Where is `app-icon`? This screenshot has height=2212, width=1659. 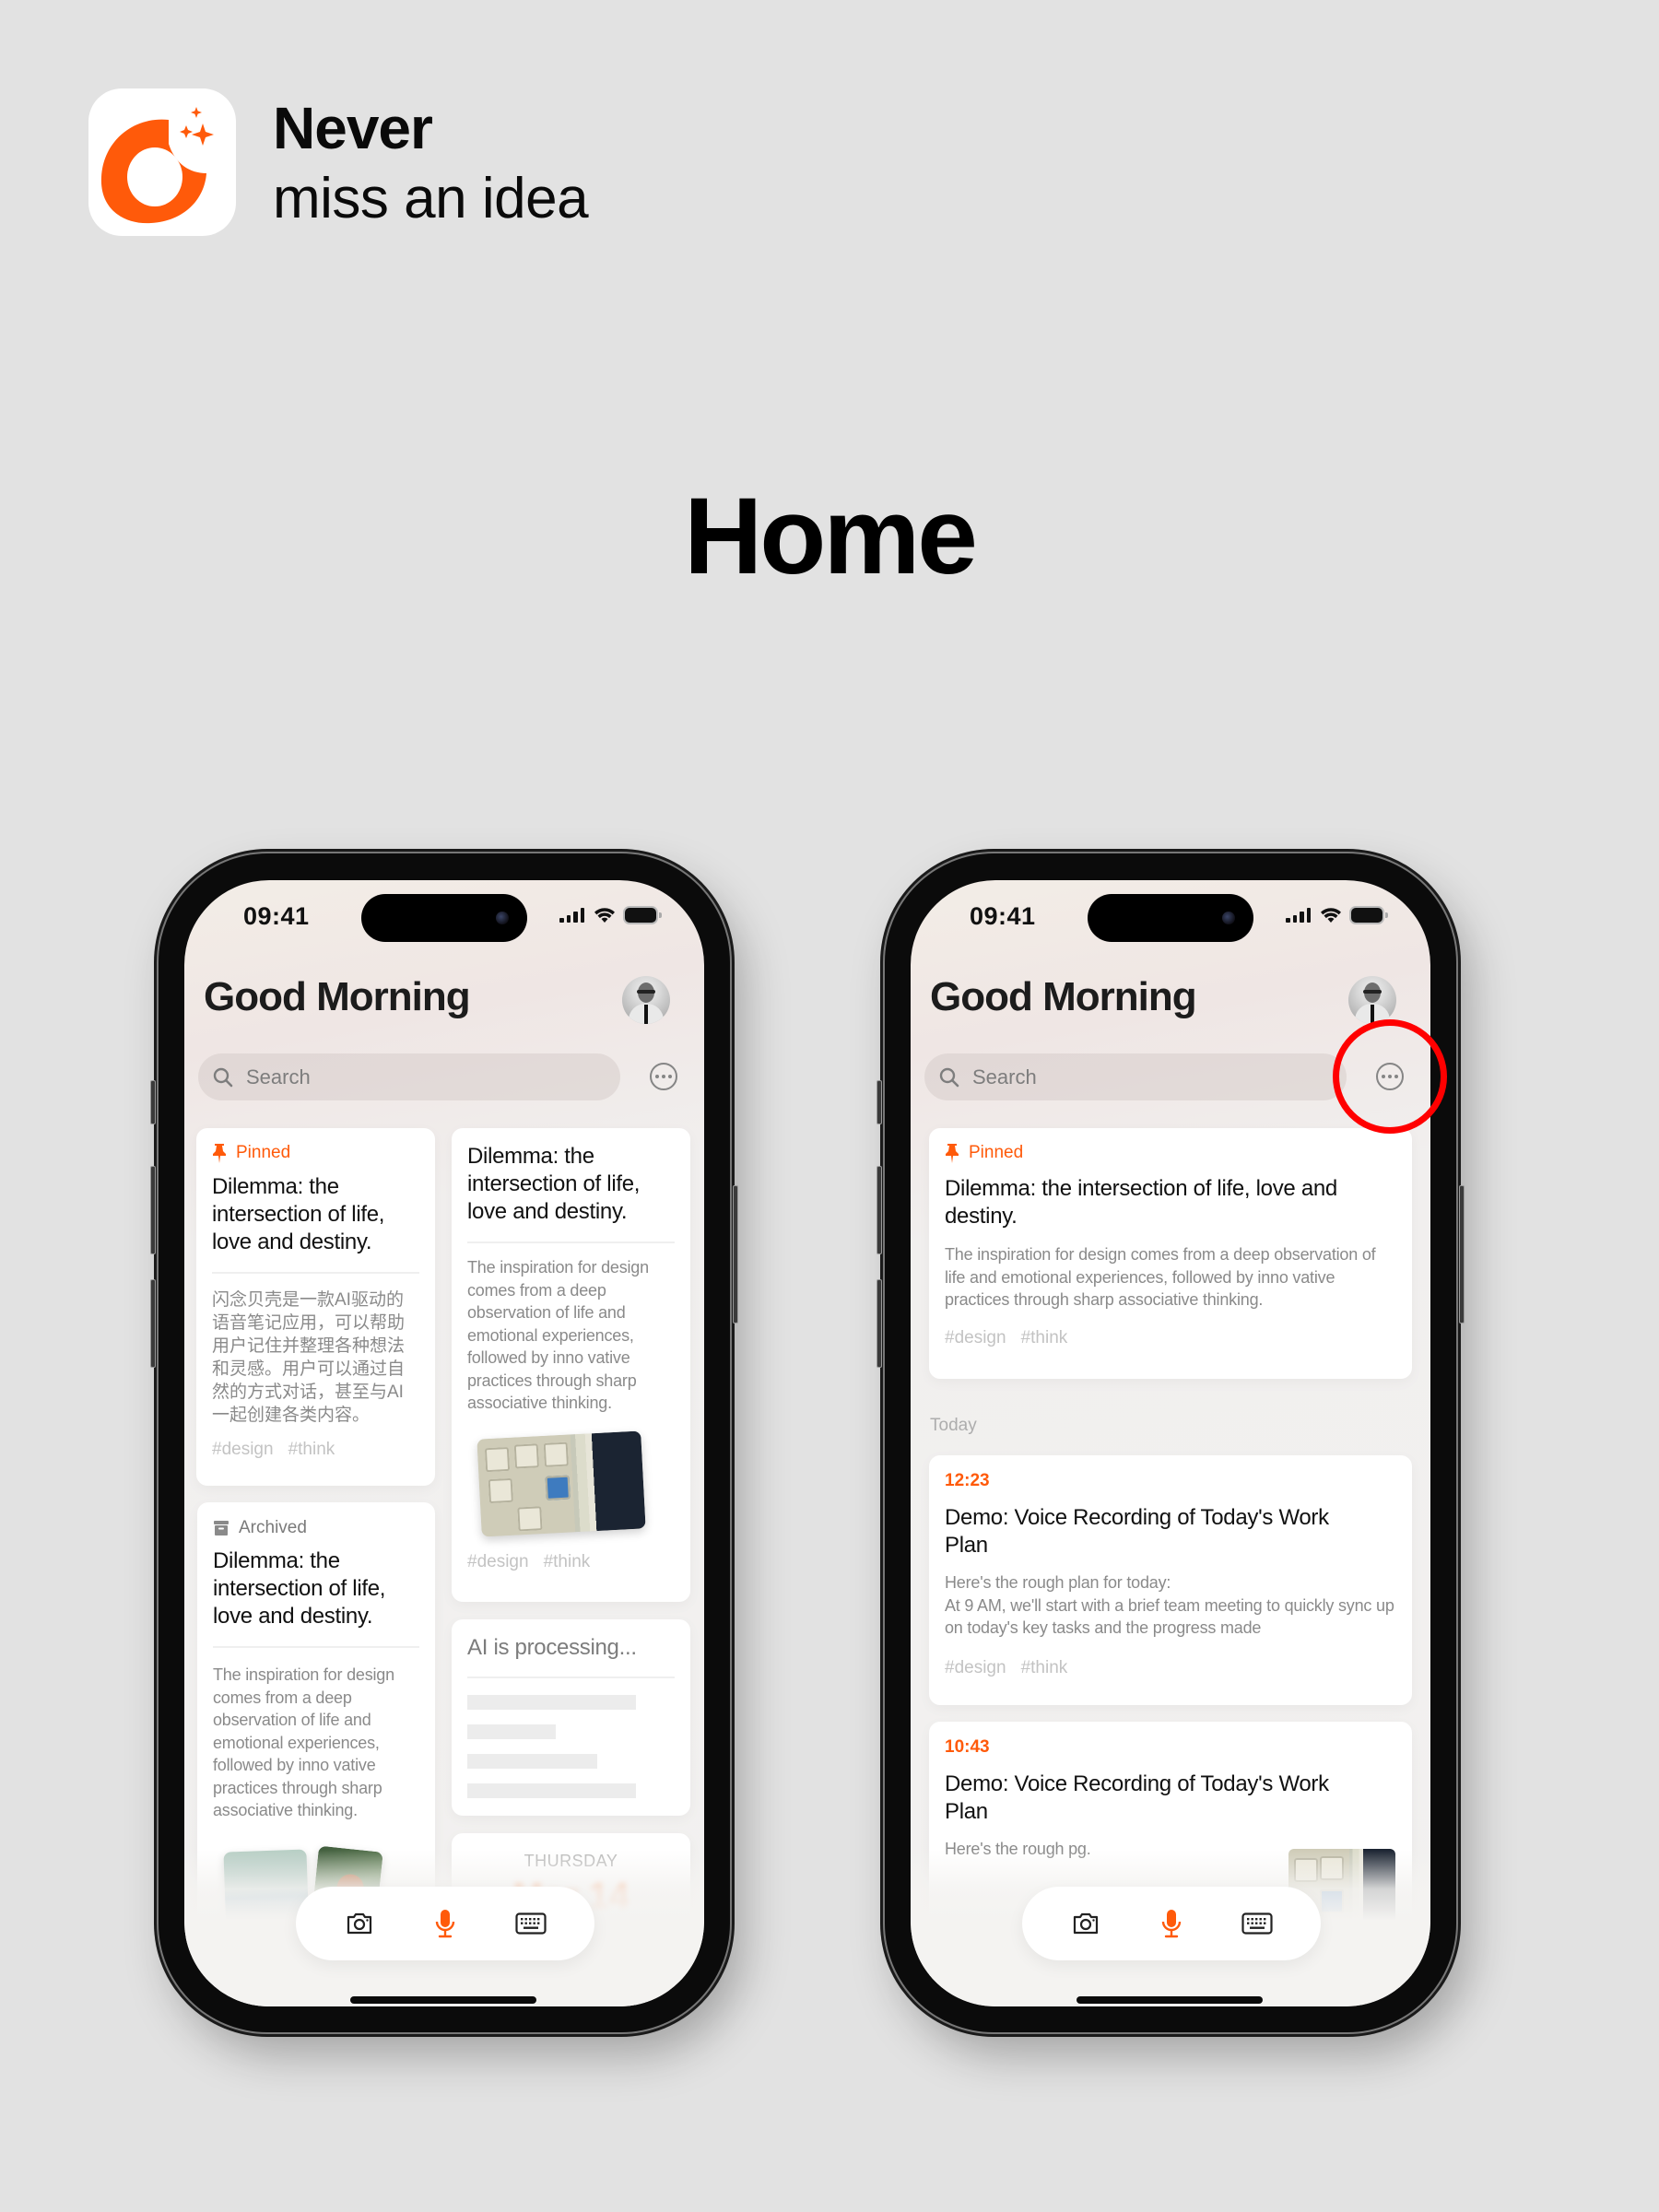 app-icon is located at coordinates (162, 162).